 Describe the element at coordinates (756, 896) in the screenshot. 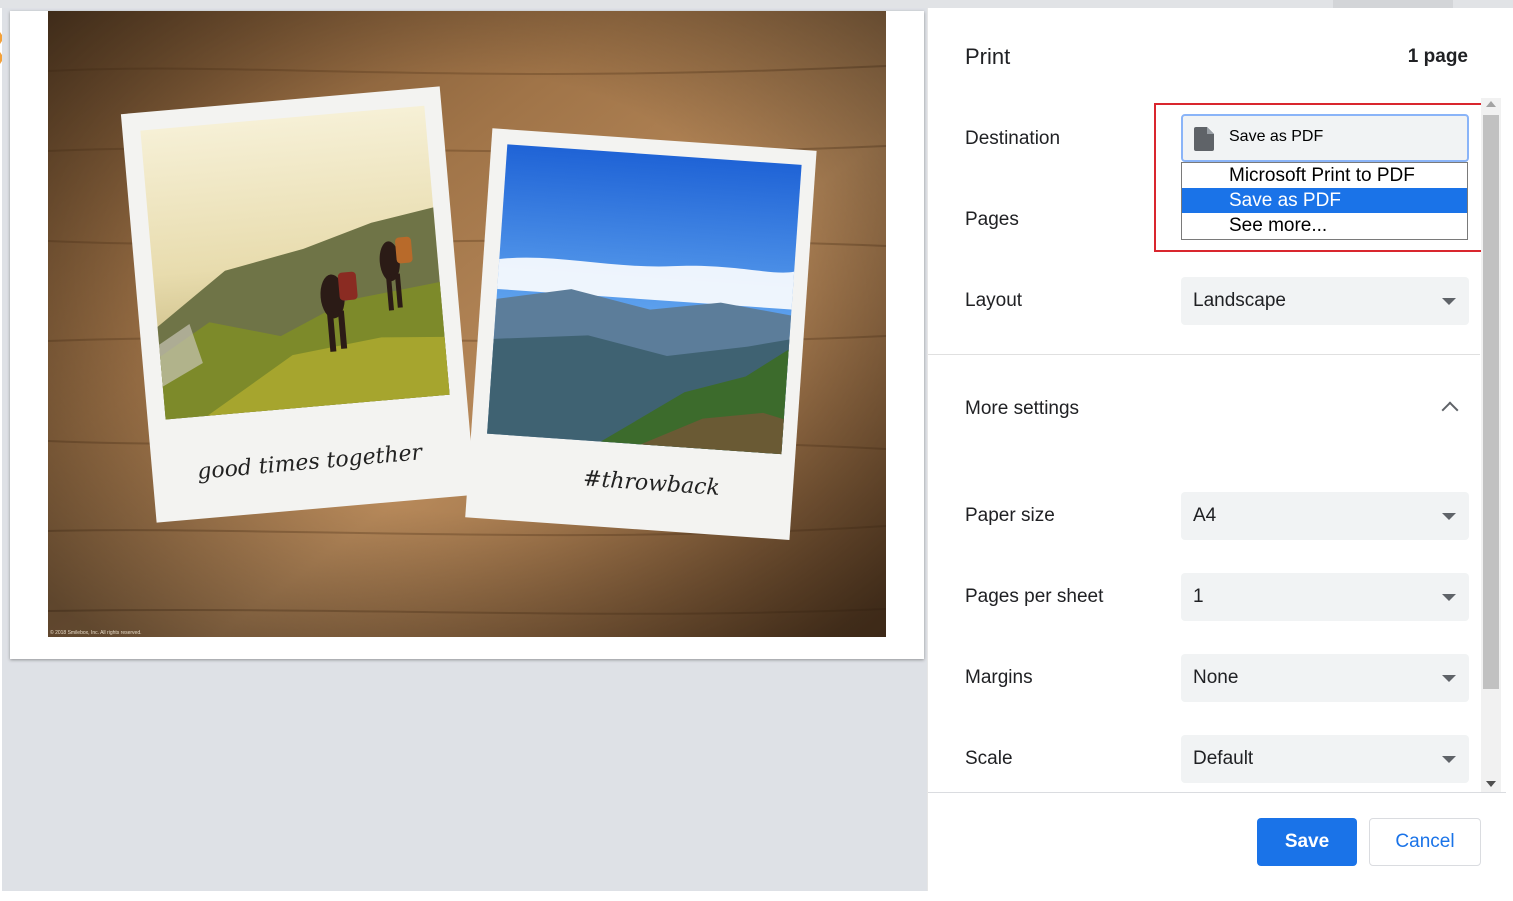

I see `window-bottom-edge` at that location.